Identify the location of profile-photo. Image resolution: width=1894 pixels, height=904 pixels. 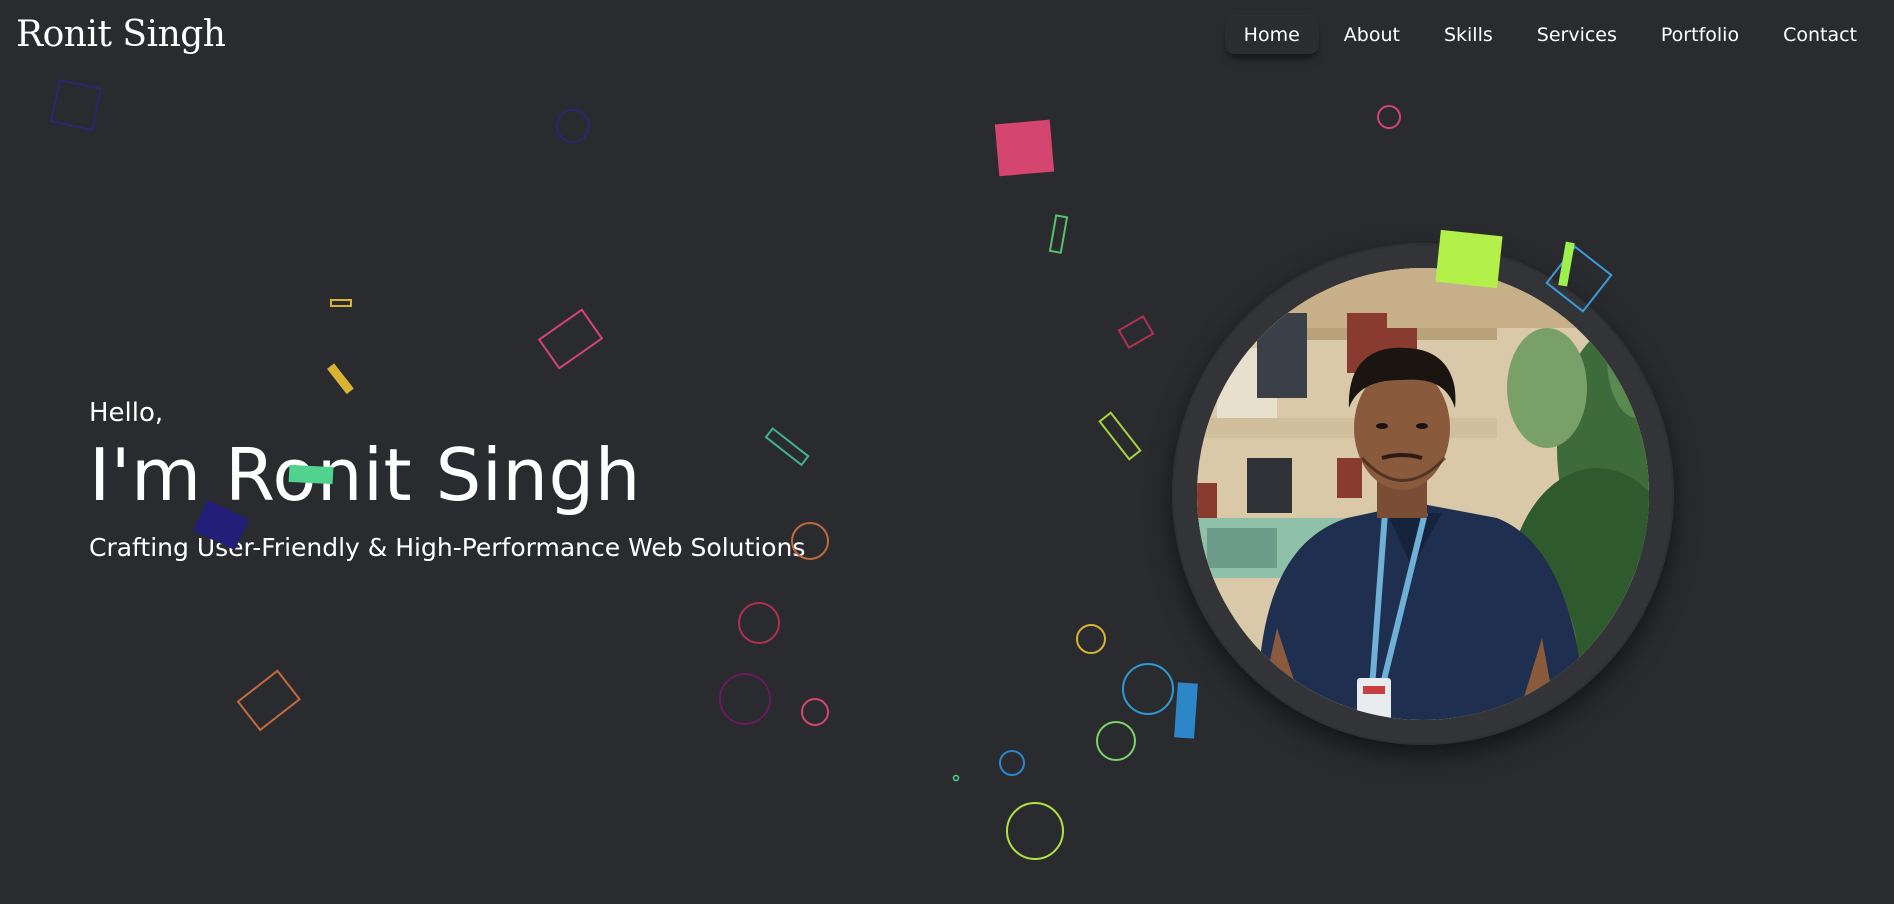
(1423, 494).